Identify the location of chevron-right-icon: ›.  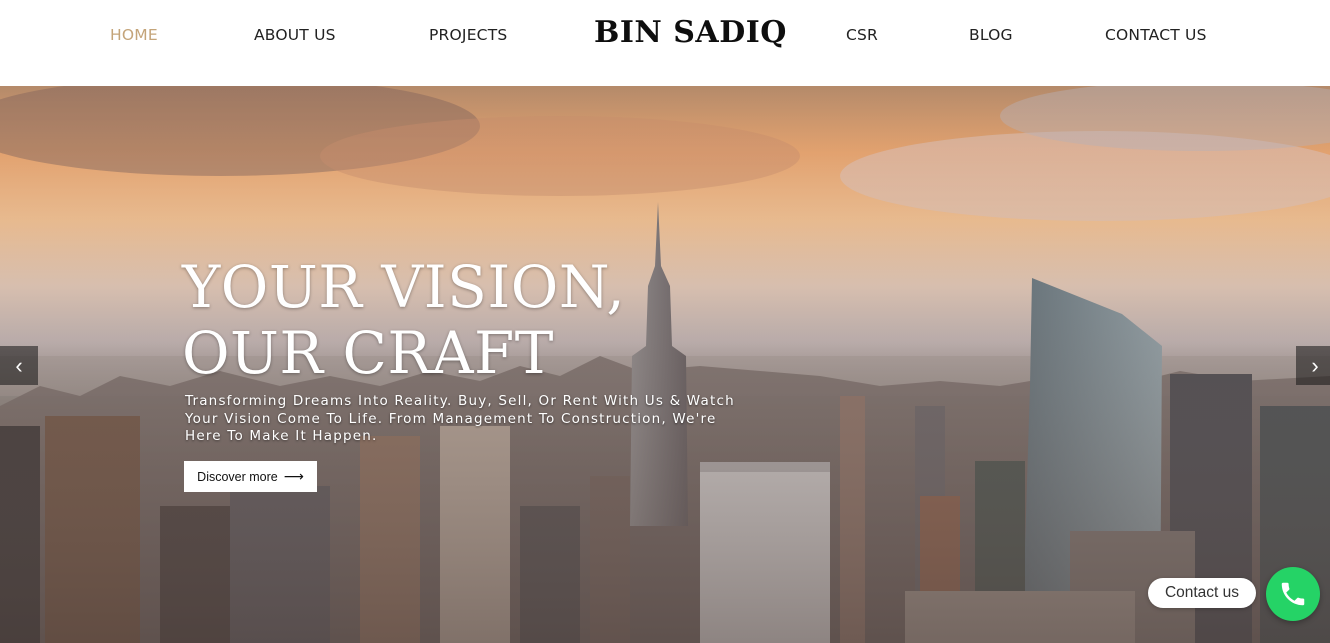
(1315, 365).